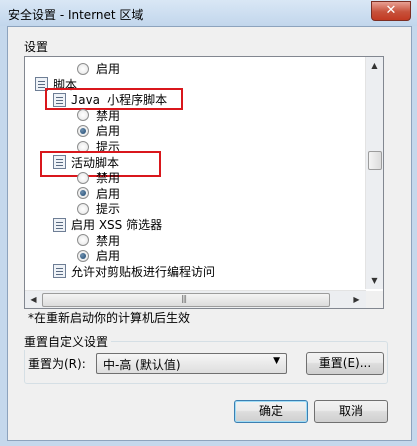 Image resolution: width=417 pixels, height=446 pixels. Describe the element at coordinates (374, 299) in the screenshot. I see `scrollbar-corner` at that location.